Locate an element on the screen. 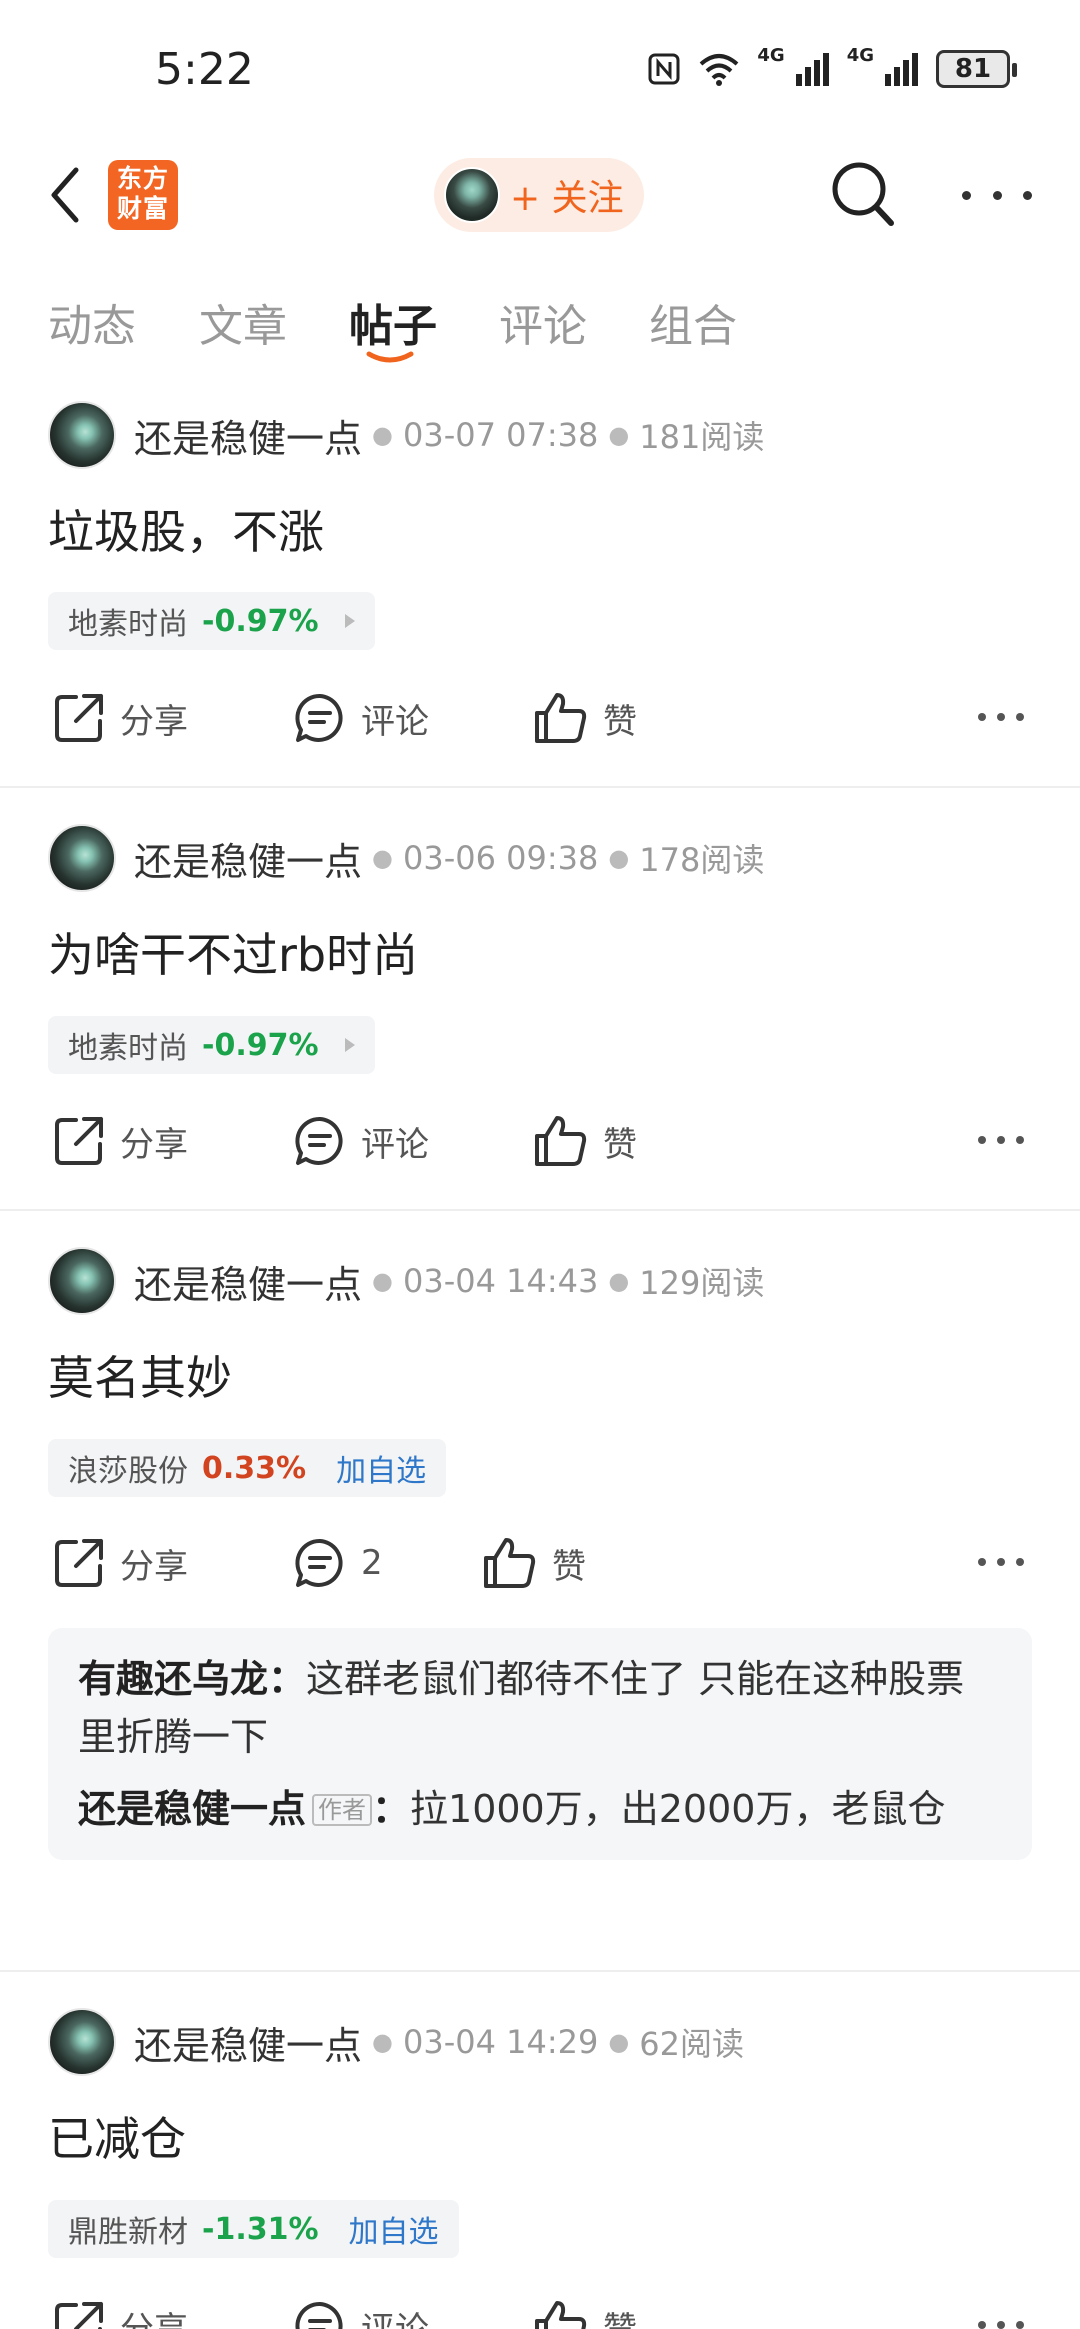 This screenshot has width=1080, height=2329. post-title: 垃圾股，不涨 is located at coordinates (186, 529).